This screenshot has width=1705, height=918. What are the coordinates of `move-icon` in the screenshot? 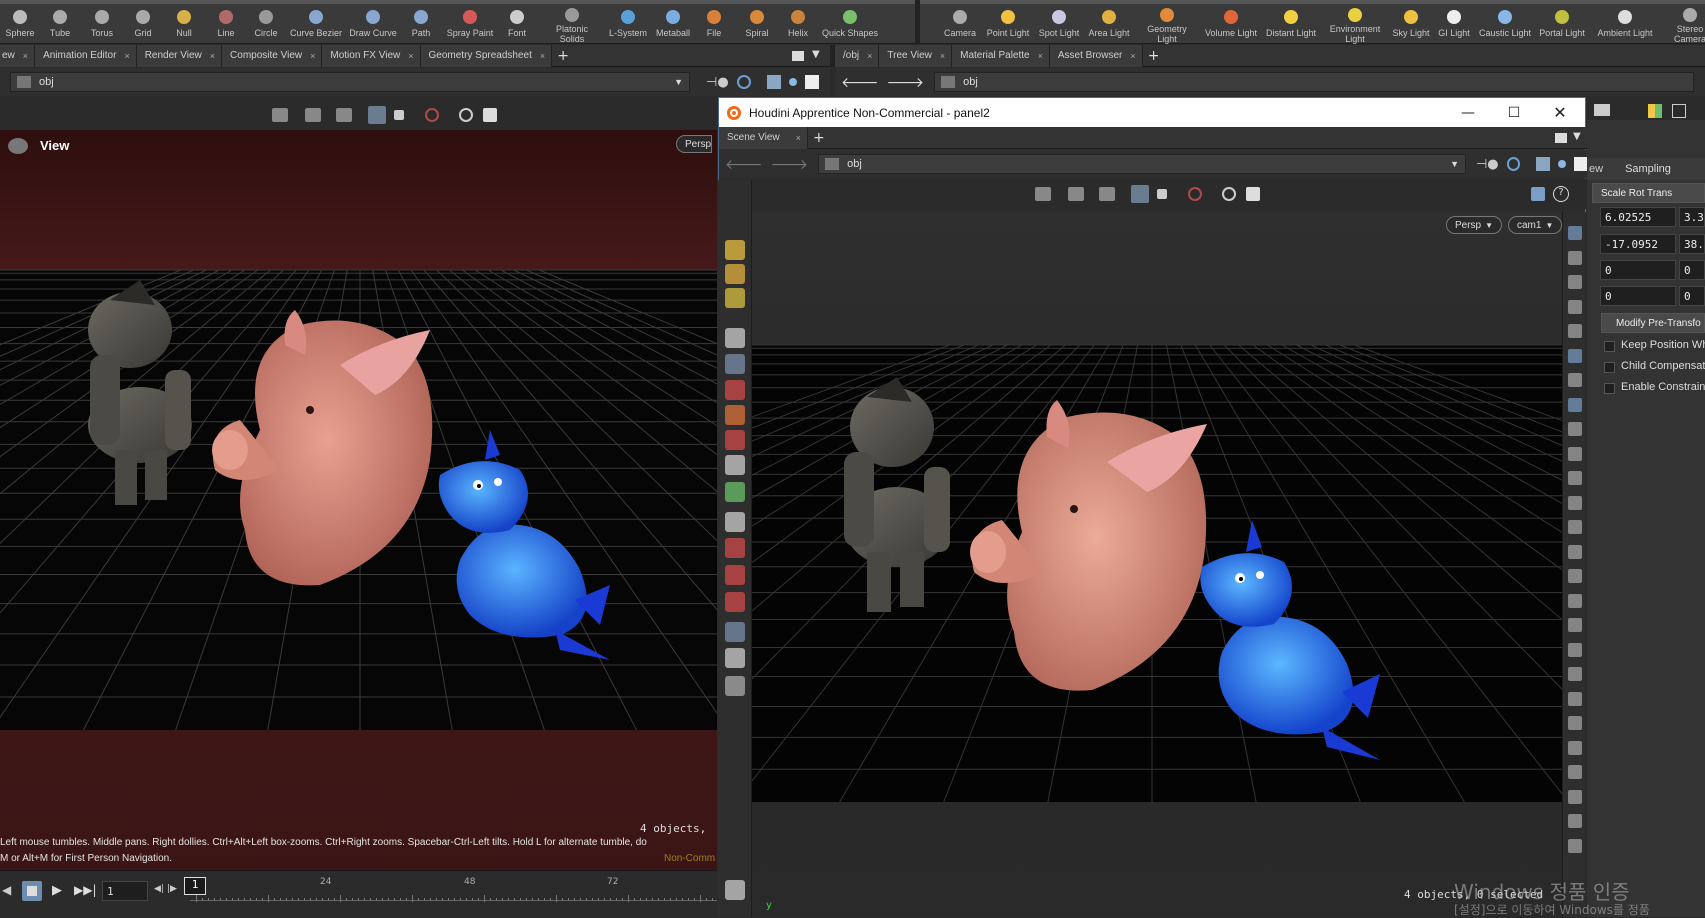 It's located at (735, 390).